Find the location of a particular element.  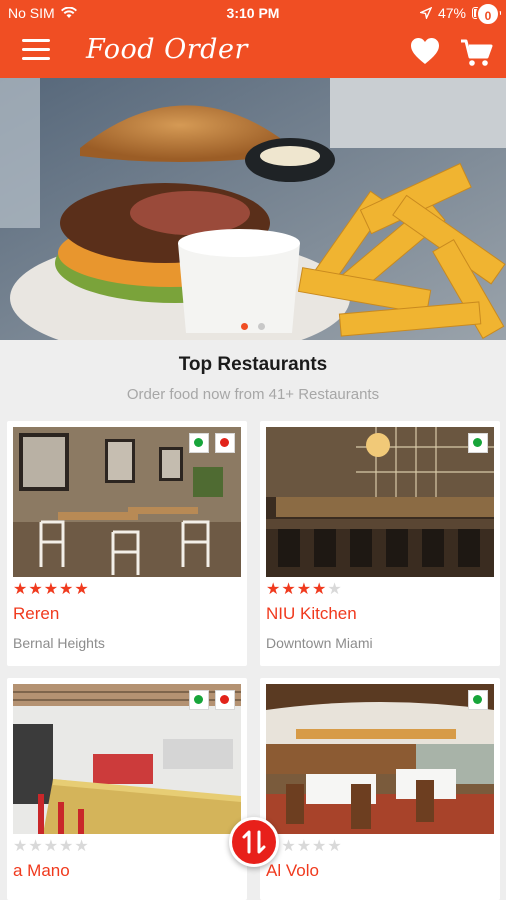

menu-icon is located at coordinates (36, 49).